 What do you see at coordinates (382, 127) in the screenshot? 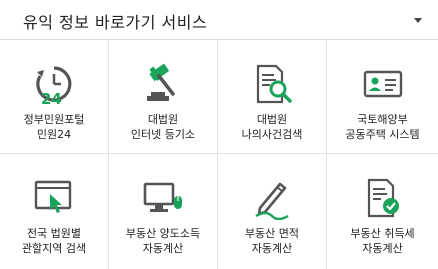
I see `shortcut-label: 국토해양부 공동주택 시스템` at bounding box center [382, 127].